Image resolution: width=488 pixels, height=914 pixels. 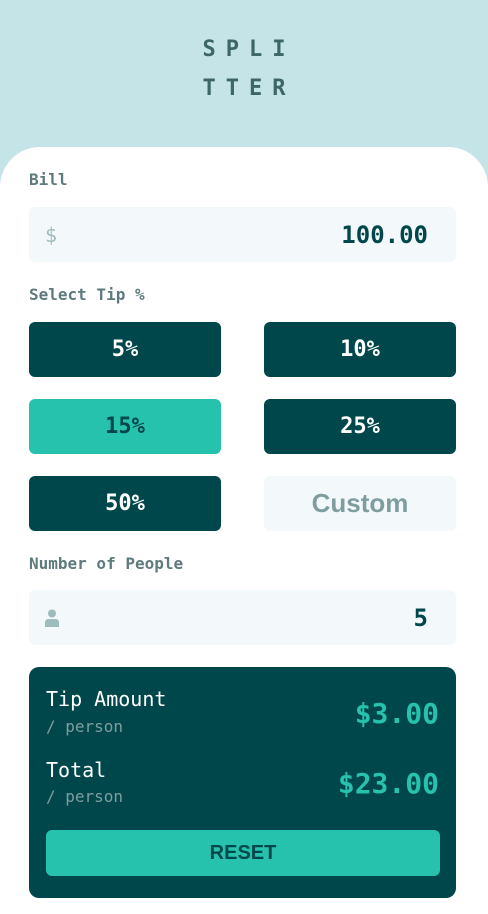 What do you see at coordinates (85, 726) in the screenshot?
I see `tip-amount-per-person: / person` at bounding box center [85, 726].